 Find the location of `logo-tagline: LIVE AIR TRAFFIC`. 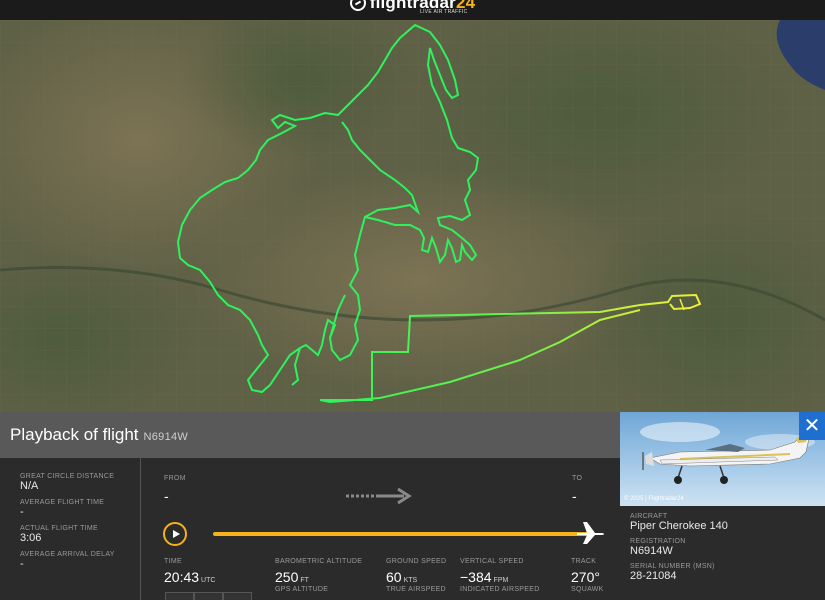

logo-tagline: LIVE AIR TRAFFIC is located at coordinates (444, 12).